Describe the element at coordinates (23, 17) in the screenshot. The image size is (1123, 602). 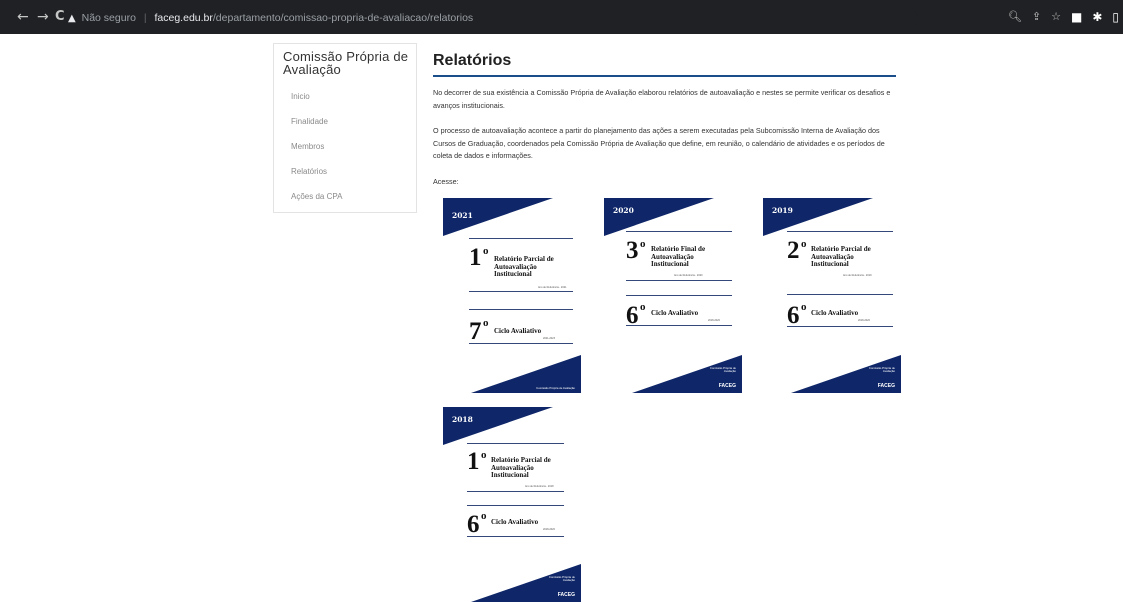
I see `back-icon: ←` at that location.